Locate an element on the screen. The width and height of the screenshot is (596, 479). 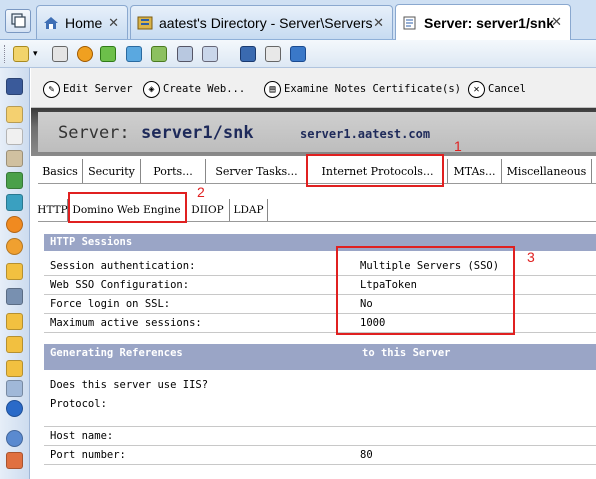
field-label: Web SSO Configuration: is located at coordinates (120, 285).